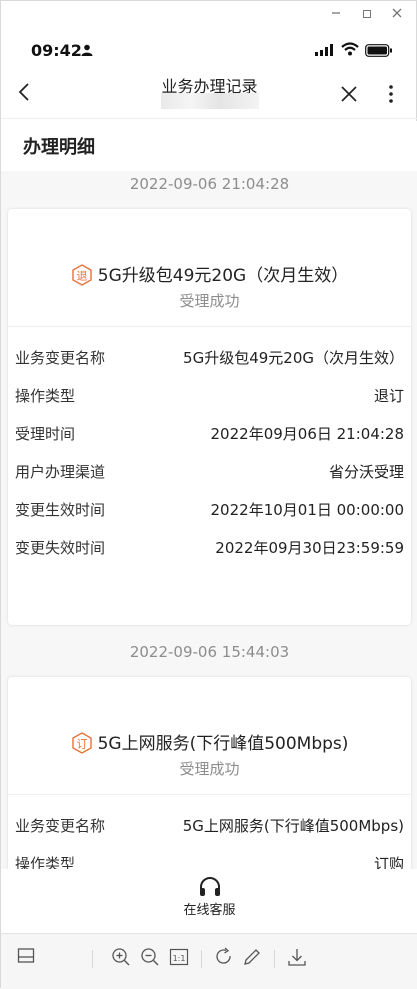  I want to click on card-header: 订 5G上网服务(下行峰值500Mbps) 受理成功, so click(209, 736).